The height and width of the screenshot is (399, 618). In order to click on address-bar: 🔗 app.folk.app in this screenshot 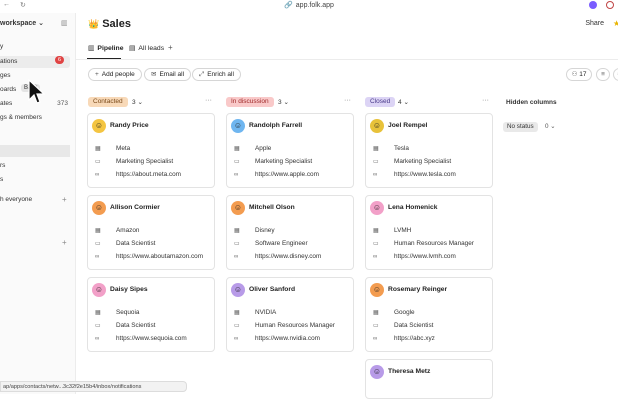, I will do `click(309, 5)`.